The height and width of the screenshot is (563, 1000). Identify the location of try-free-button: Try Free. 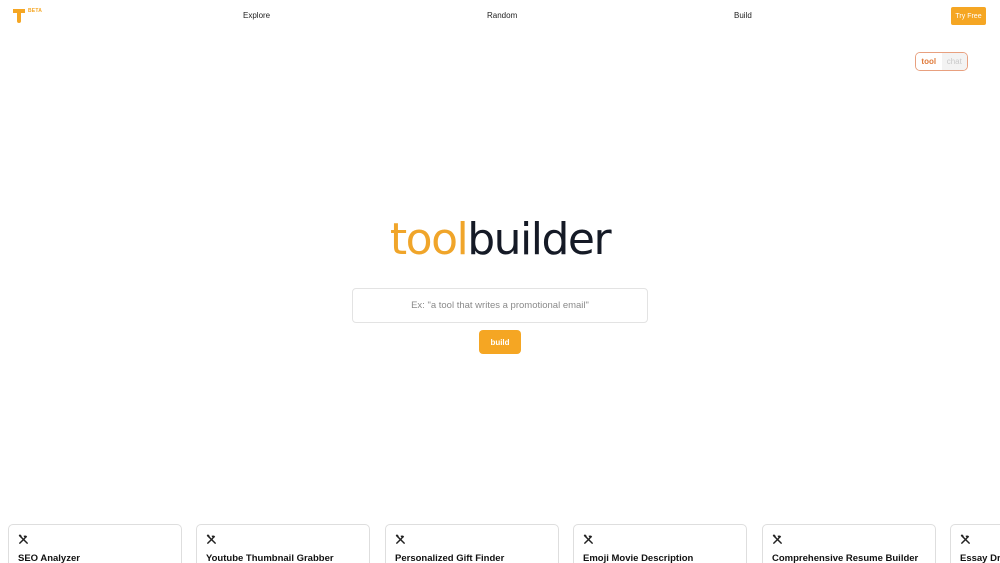
(968, 16).